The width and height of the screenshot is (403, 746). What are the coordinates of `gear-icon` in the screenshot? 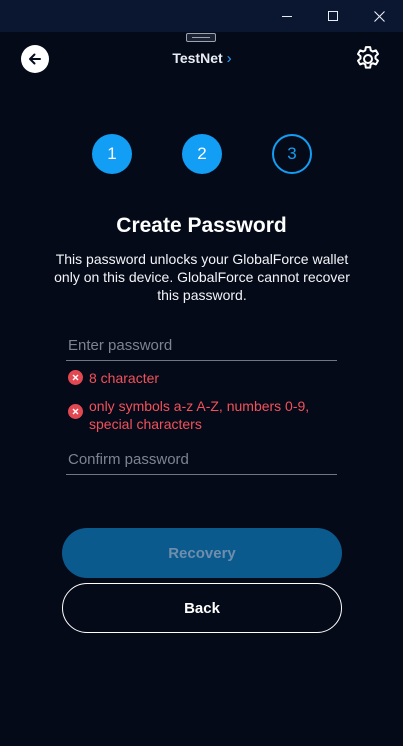 It's located at (368, 57).